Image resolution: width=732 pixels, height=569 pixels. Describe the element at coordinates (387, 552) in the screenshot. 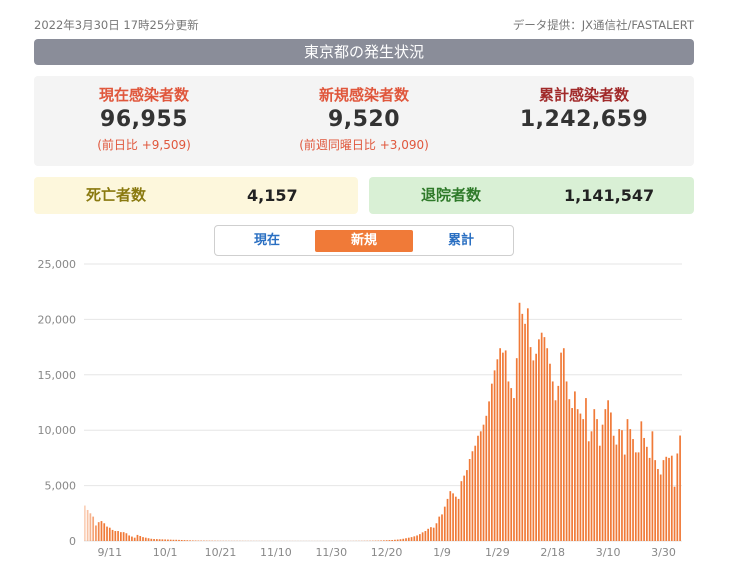

I see `x-tick-label: 12/20` at that location.